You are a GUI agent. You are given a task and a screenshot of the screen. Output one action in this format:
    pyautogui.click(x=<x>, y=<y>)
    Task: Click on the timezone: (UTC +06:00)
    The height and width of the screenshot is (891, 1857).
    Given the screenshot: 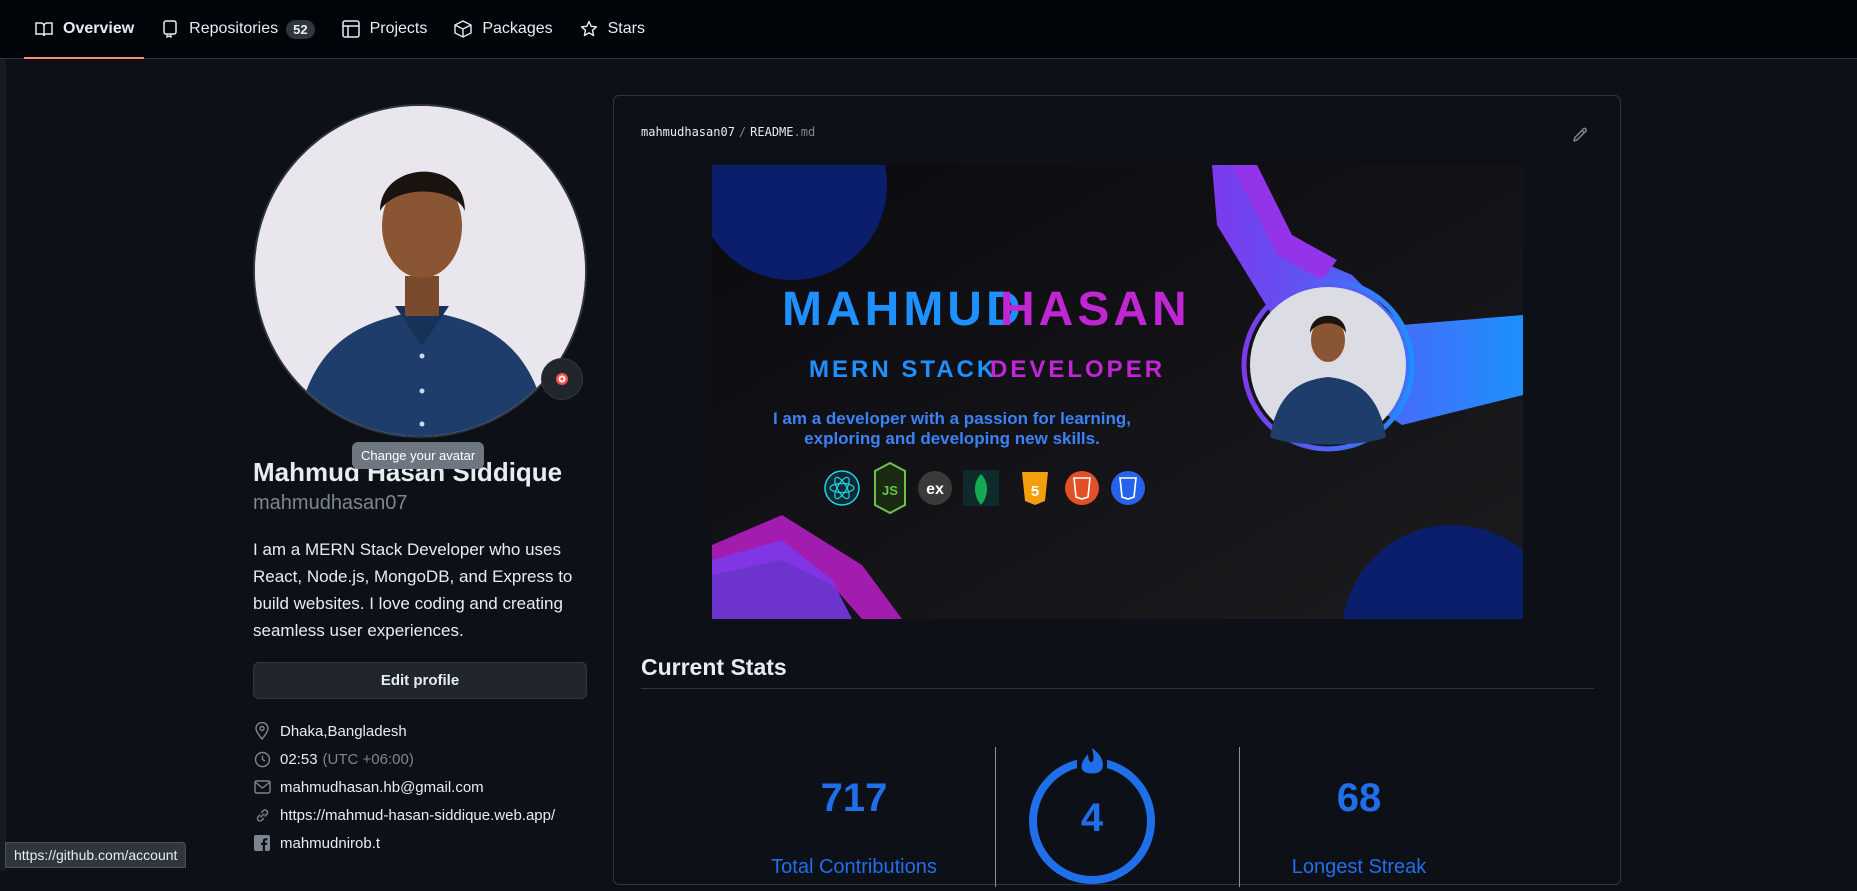 What is the action you would take?
    pyautogui.click(x=368, y=759)
    